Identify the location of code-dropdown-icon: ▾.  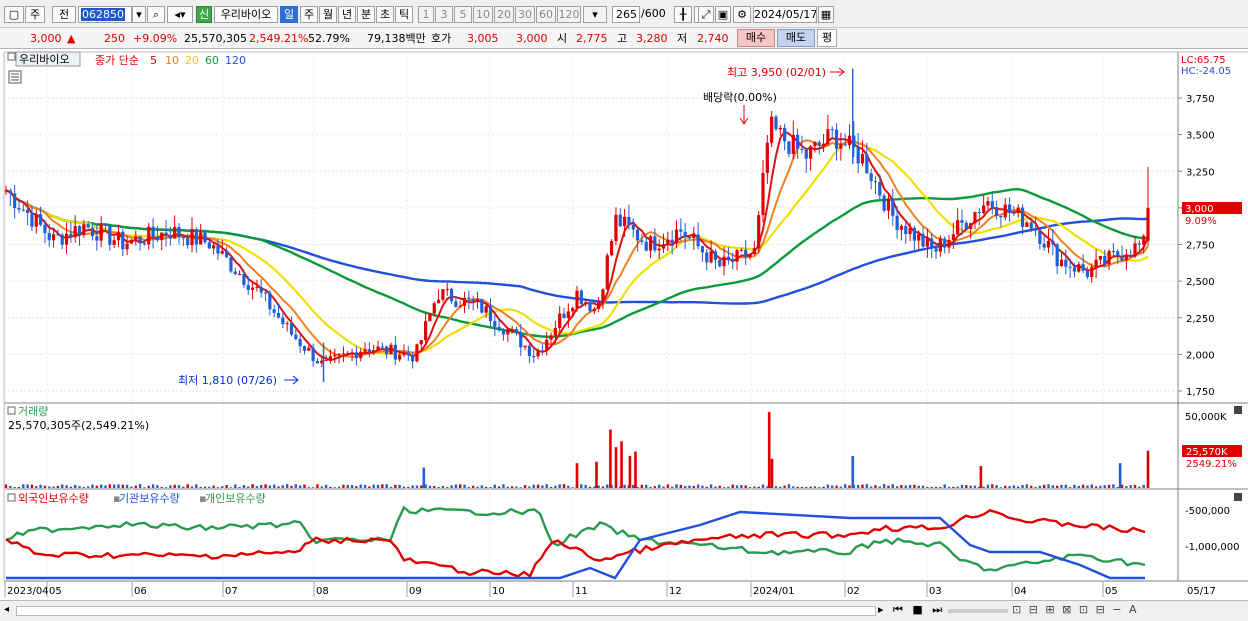
(139, 14).